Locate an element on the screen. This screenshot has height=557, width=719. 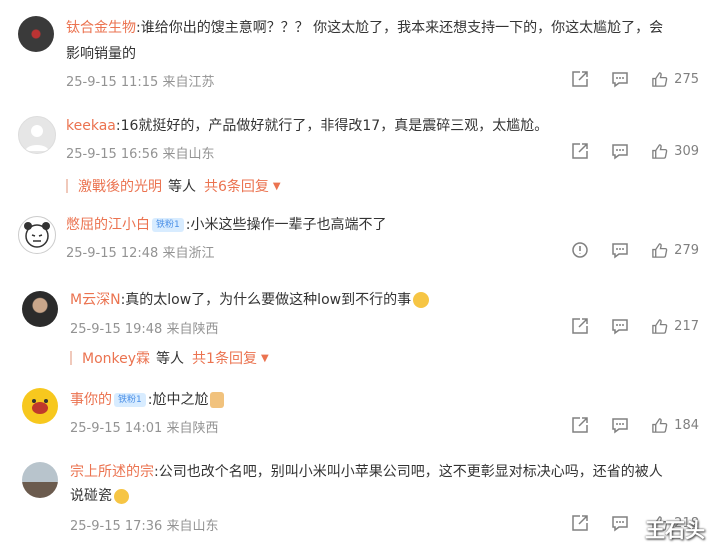
like-count: 279 is located at coordinates (686, 250).